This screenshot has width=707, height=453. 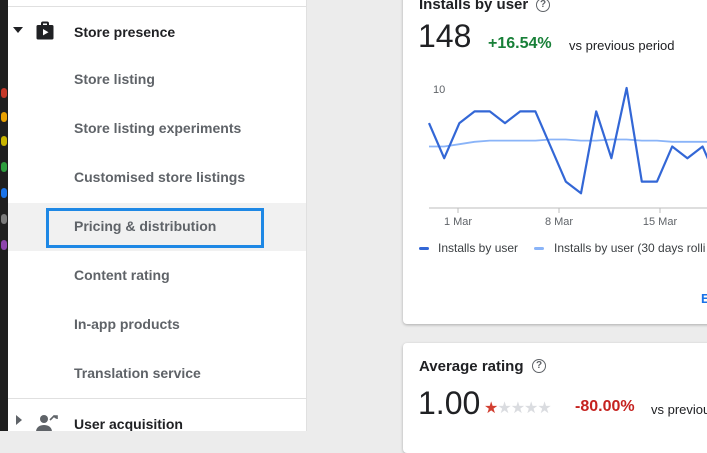 I want to click on legend-swatch-installs, so click(x=424, y=248).